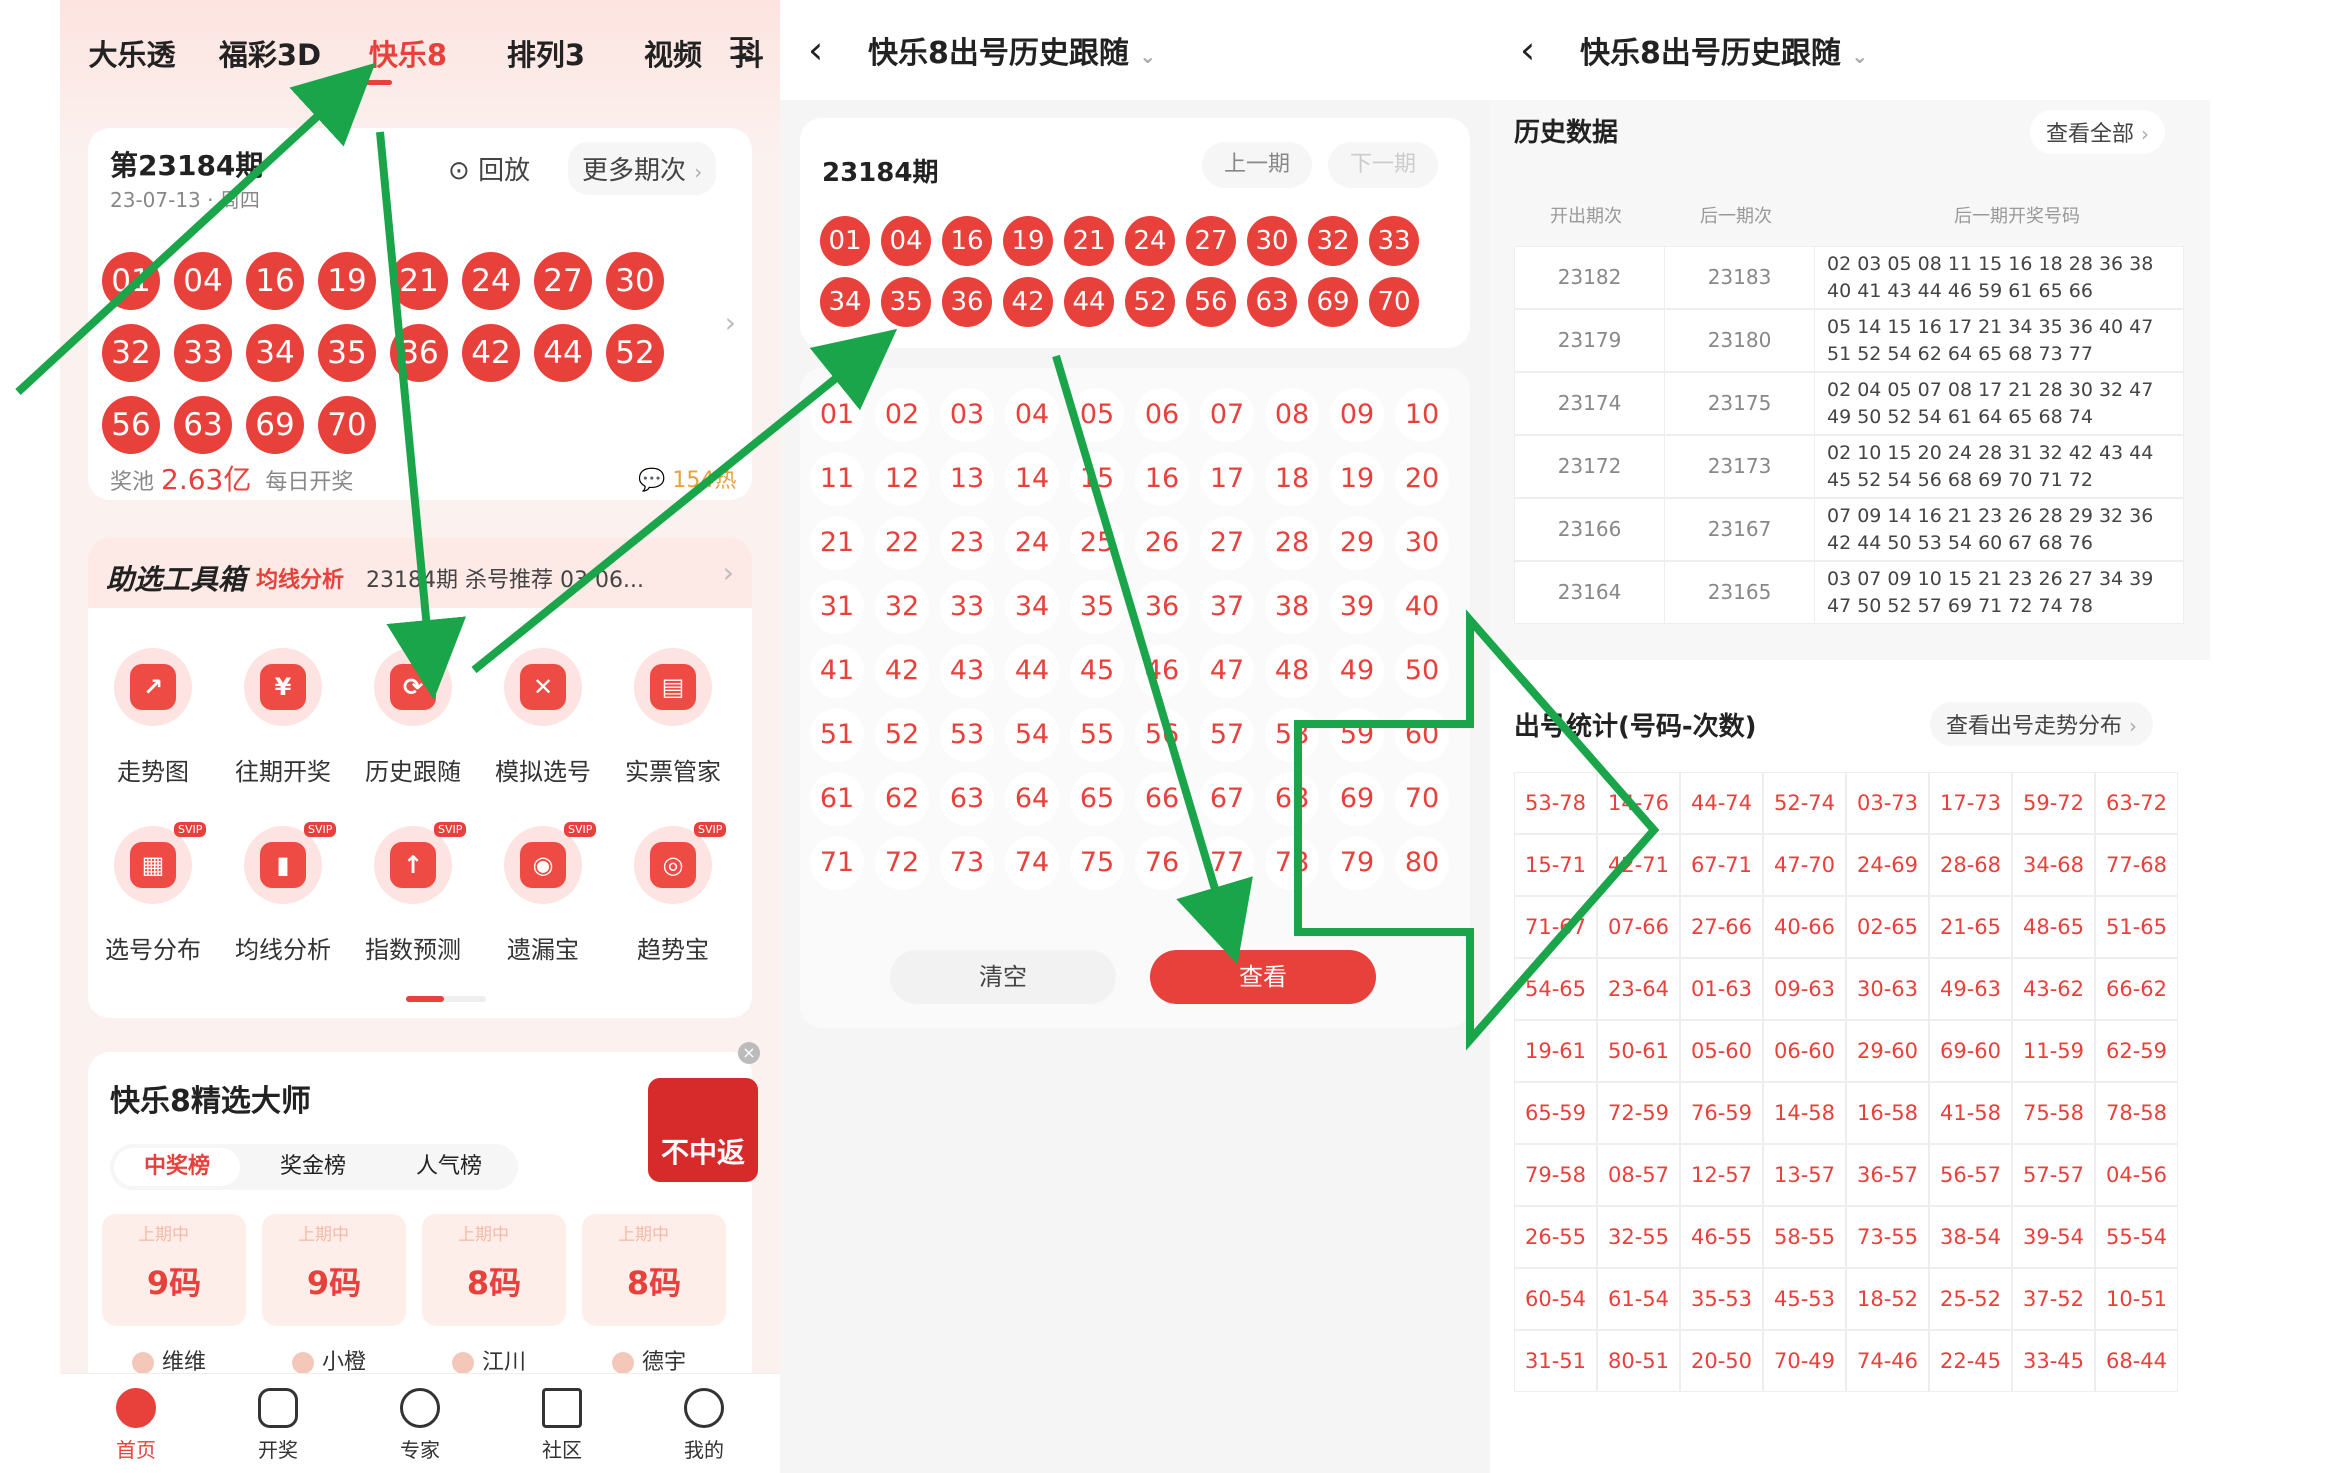  What do you see at coordinates (1227, 479) in the screenshot?
I see `picker-number: 17` at bounding box center [1227, 479].